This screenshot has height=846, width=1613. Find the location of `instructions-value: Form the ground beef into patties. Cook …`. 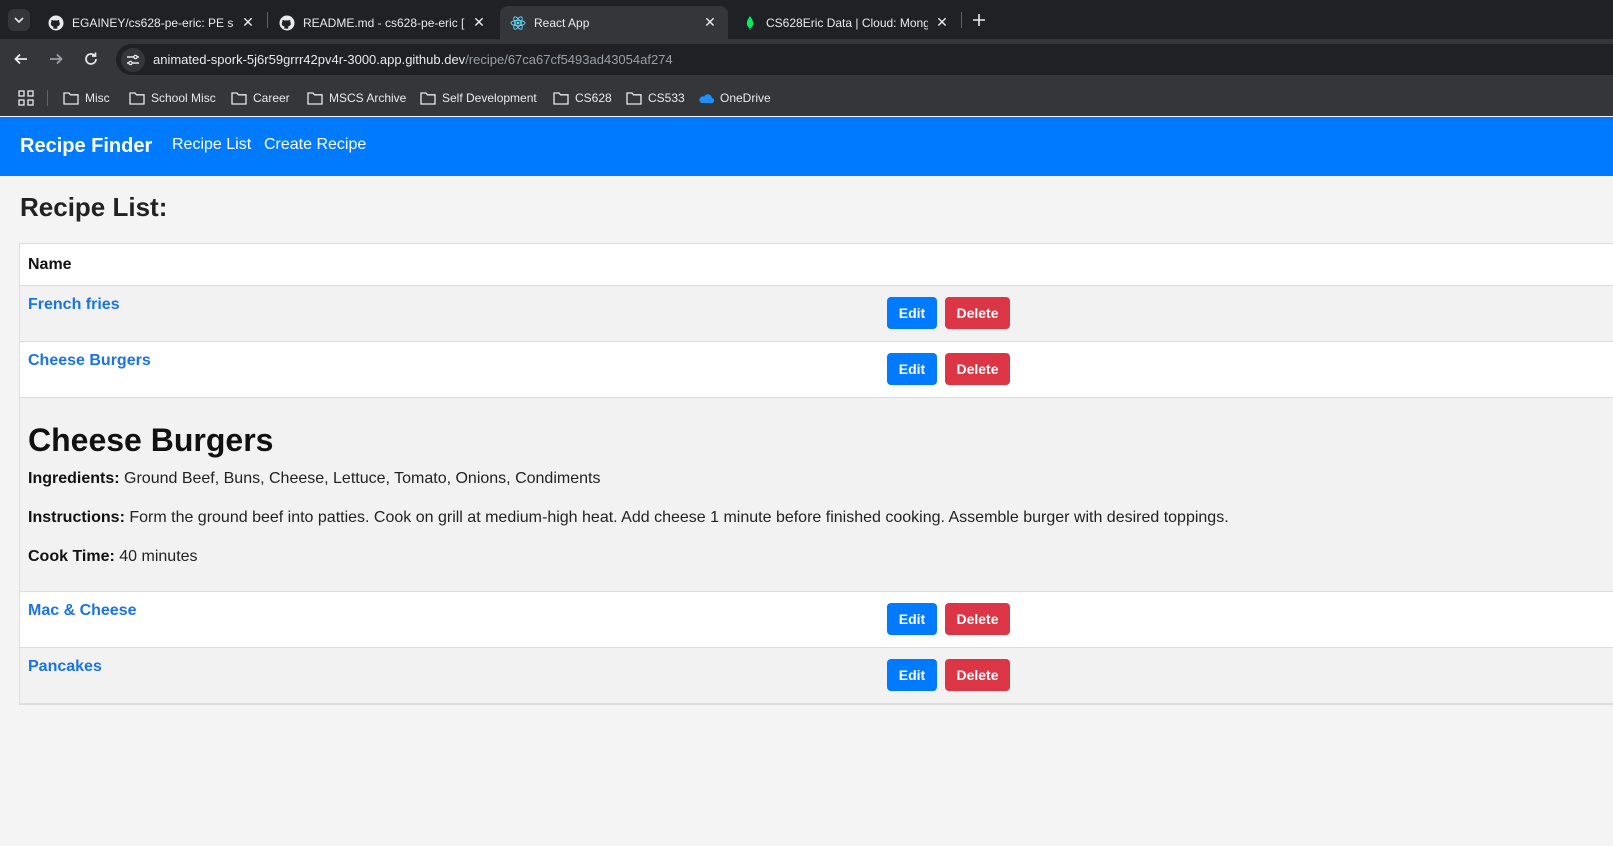

instructions-value: Form the ground beef into patties. Cook … is located at coordinates (679, 517).